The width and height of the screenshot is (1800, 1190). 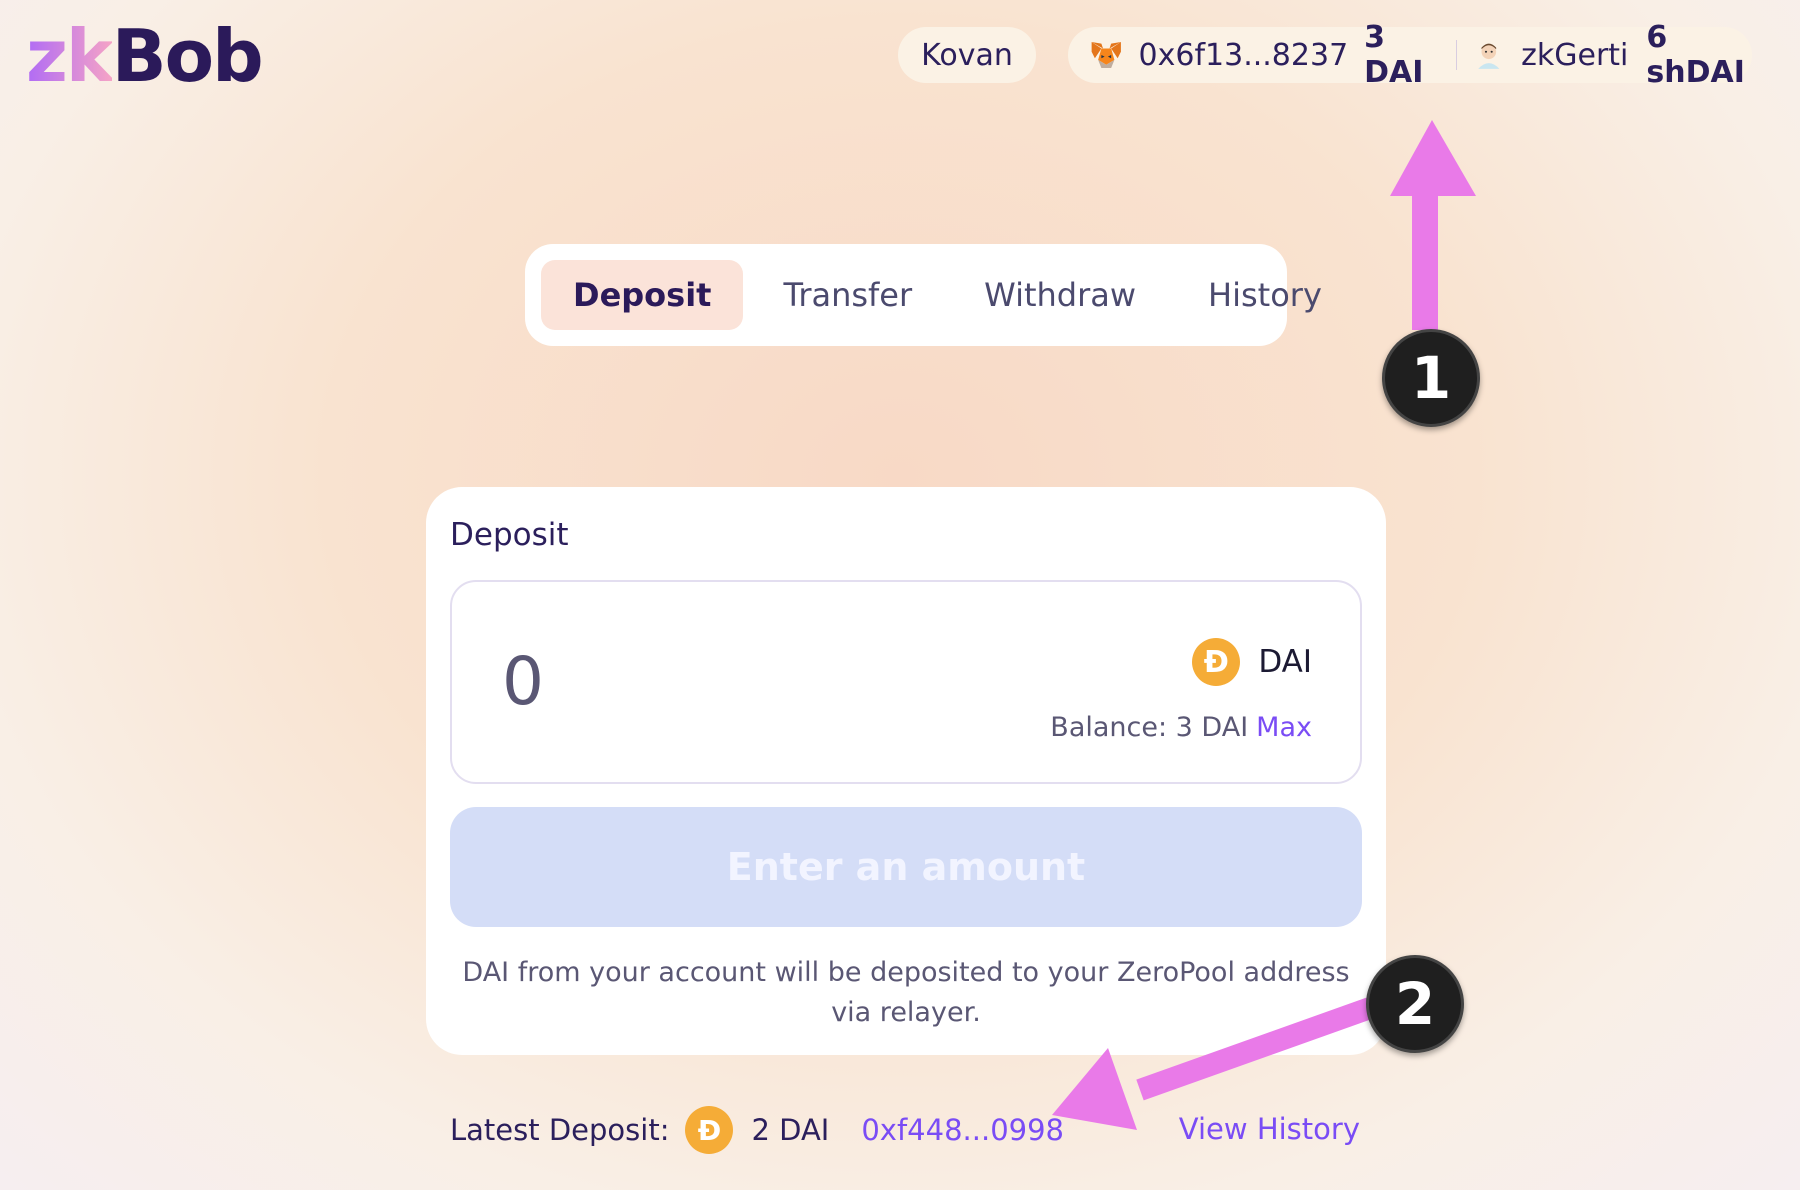 What do you see at coordinates (1149, 727) in the screenshot?
I see `balance-label: Balance: 3 DAI` at bounding box center [1149, 727].